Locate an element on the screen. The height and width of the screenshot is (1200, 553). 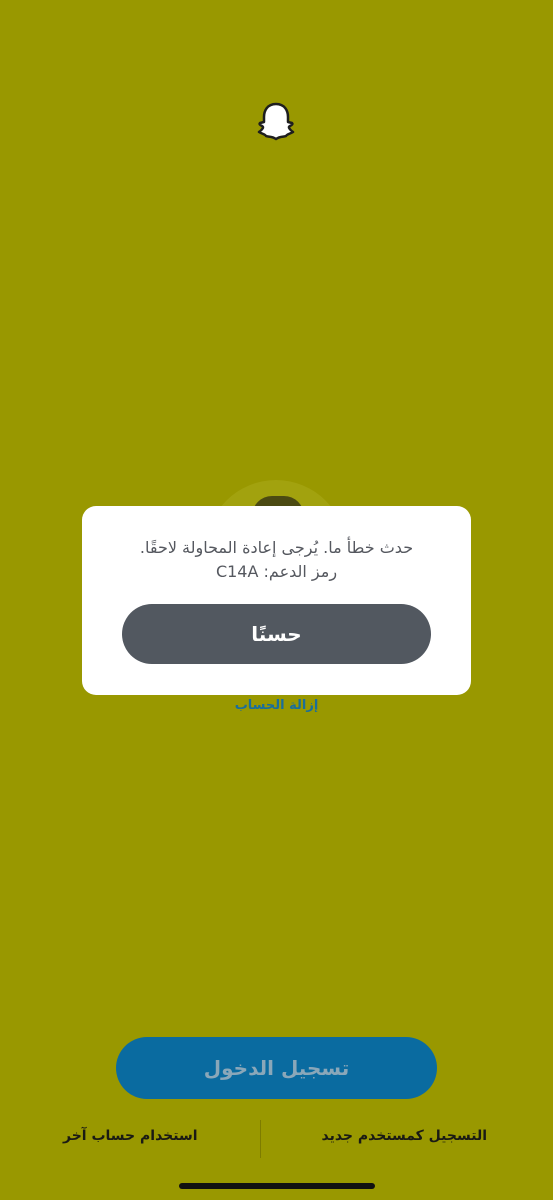
remove-account-link: إزالة الحساب is located at coordinates (276, 705).